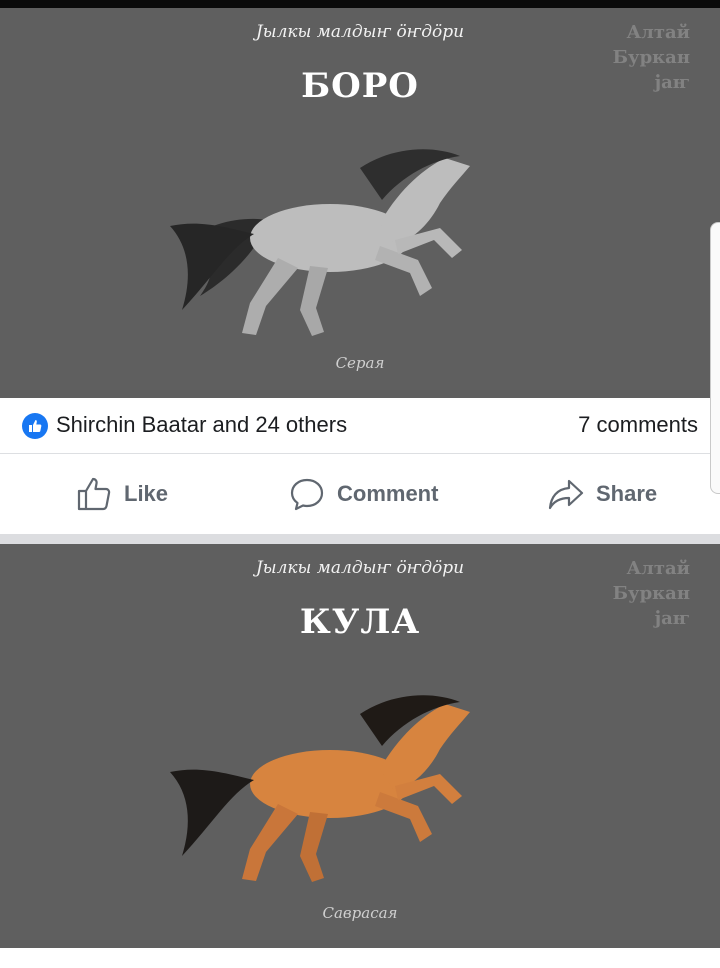 The height and width of the screenshot is (968, 720). What do you see at coordinates (388, 493) in the screenshot?
I see `comment-label: Comment` at bounding box center [388, 493].